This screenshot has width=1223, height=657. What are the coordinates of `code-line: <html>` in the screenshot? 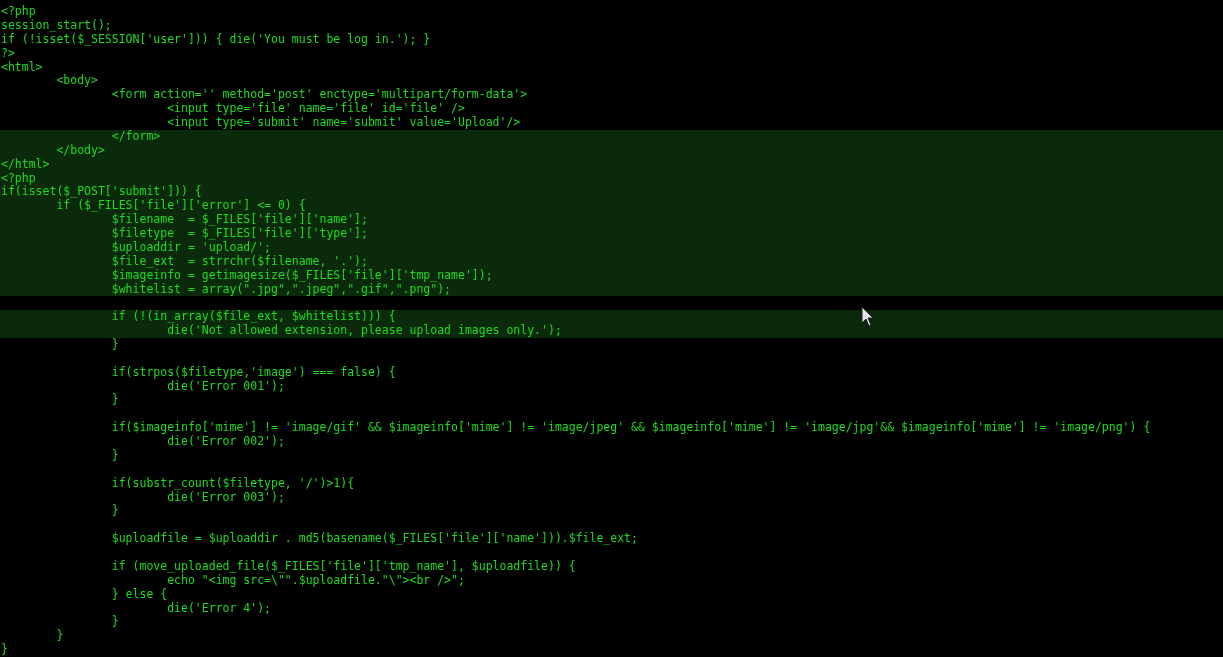 It's located at (21, 66).